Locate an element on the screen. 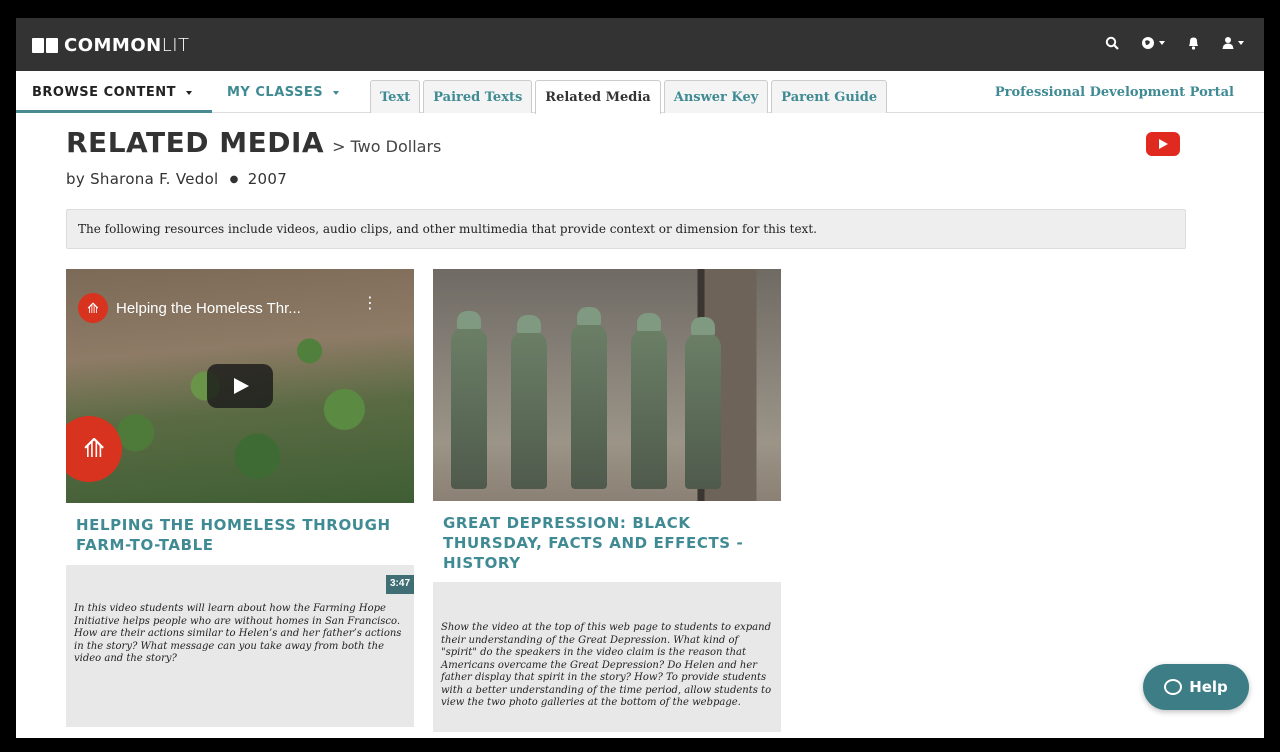  tab-paired-texts: Paired Texts is located at coordinates (478, 96).